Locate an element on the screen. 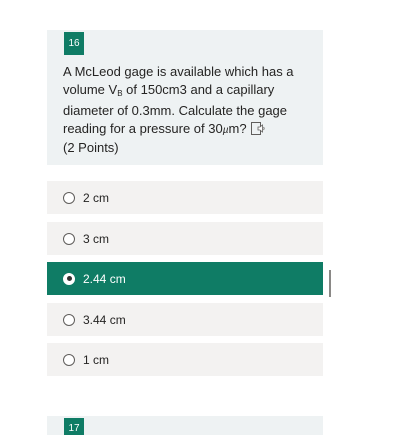 Image resolution: width=403 pixels, height=435 pixels. option-4: 1 cm is located at coordinates (185, 359).